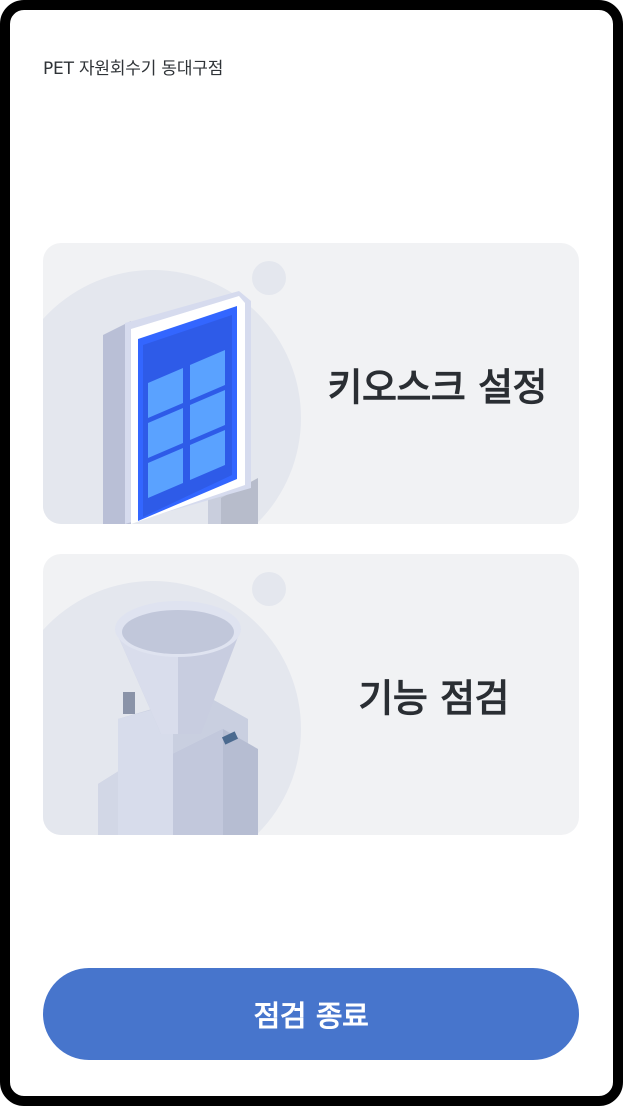  Describe the element at coordinates (172, 392) in the screenshot. I see `kiosk-screen-icon` at that location.